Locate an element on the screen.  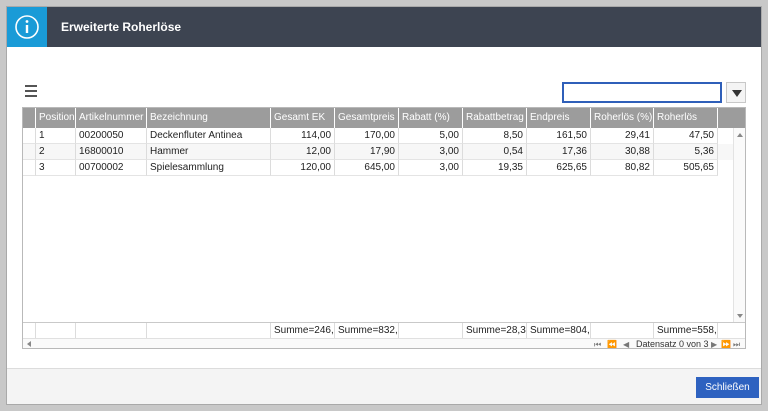
cell-position: 1 is located at coordinates (56, 136).